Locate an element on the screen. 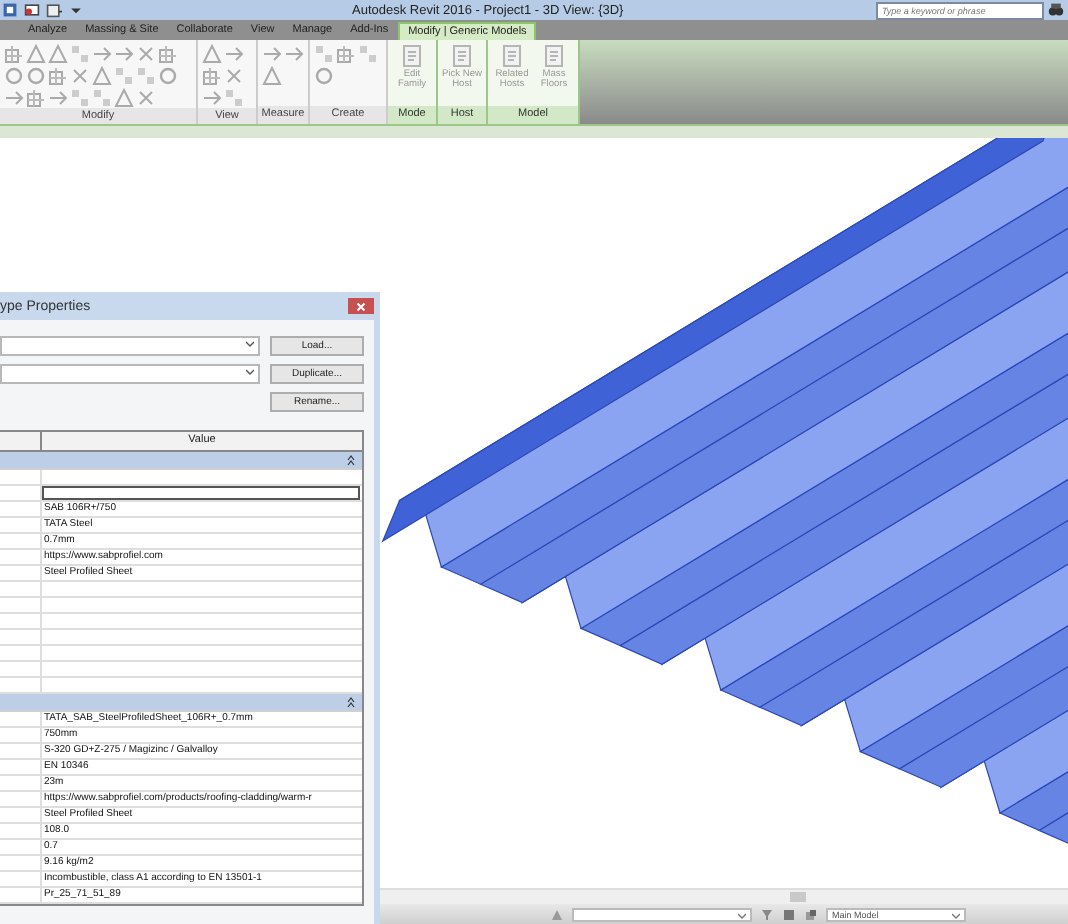  square-icon is located at coordinates (789, 914).